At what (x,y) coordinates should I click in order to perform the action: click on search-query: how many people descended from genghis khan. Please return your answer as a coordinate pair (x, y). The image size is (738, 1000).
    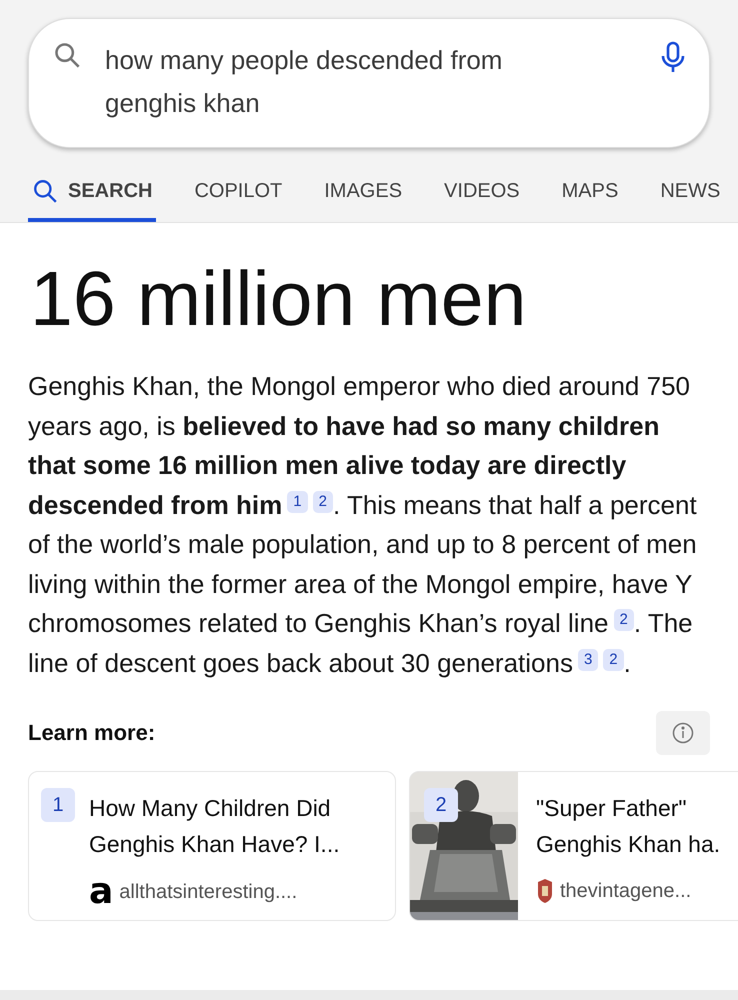
    Looking at the image, I should click on (304, 82).